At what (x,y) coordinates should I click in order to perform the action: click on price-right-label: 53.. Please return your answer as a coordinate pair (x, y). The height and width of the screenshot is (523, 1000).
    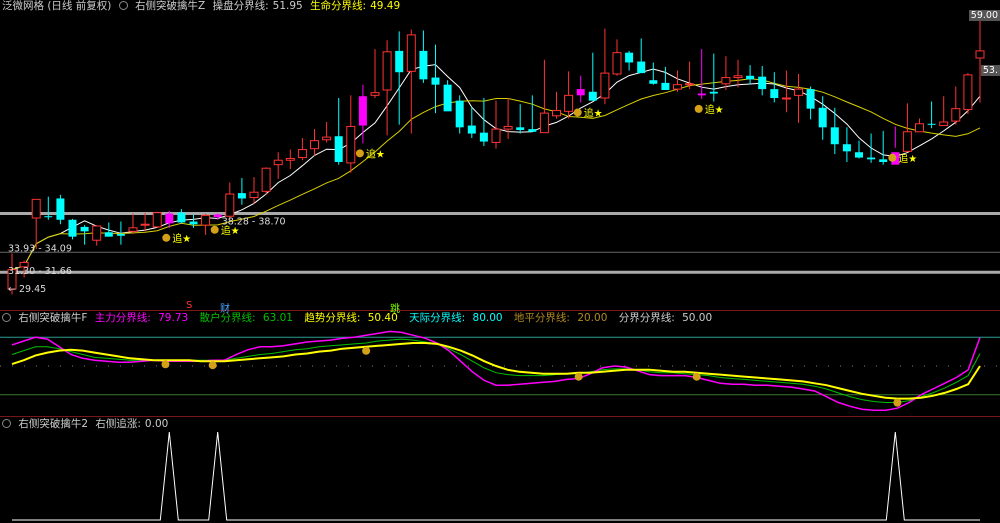
    Looking at the image, I should click on (990, 70).